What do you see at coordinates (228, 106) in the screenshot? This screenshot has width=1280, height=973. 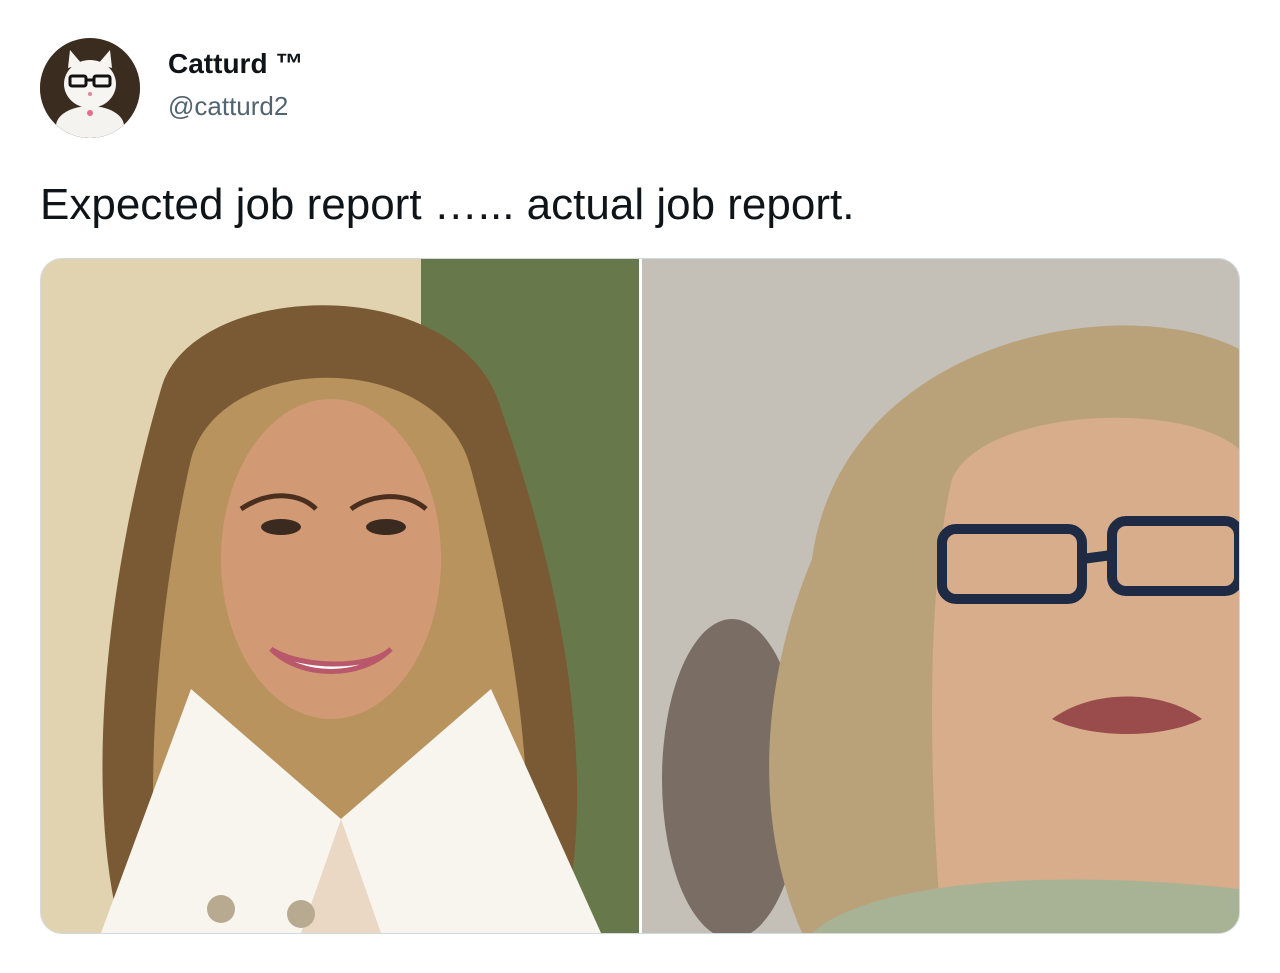 I see `user-handle: @catturd2` at bounding box center [228, 106].